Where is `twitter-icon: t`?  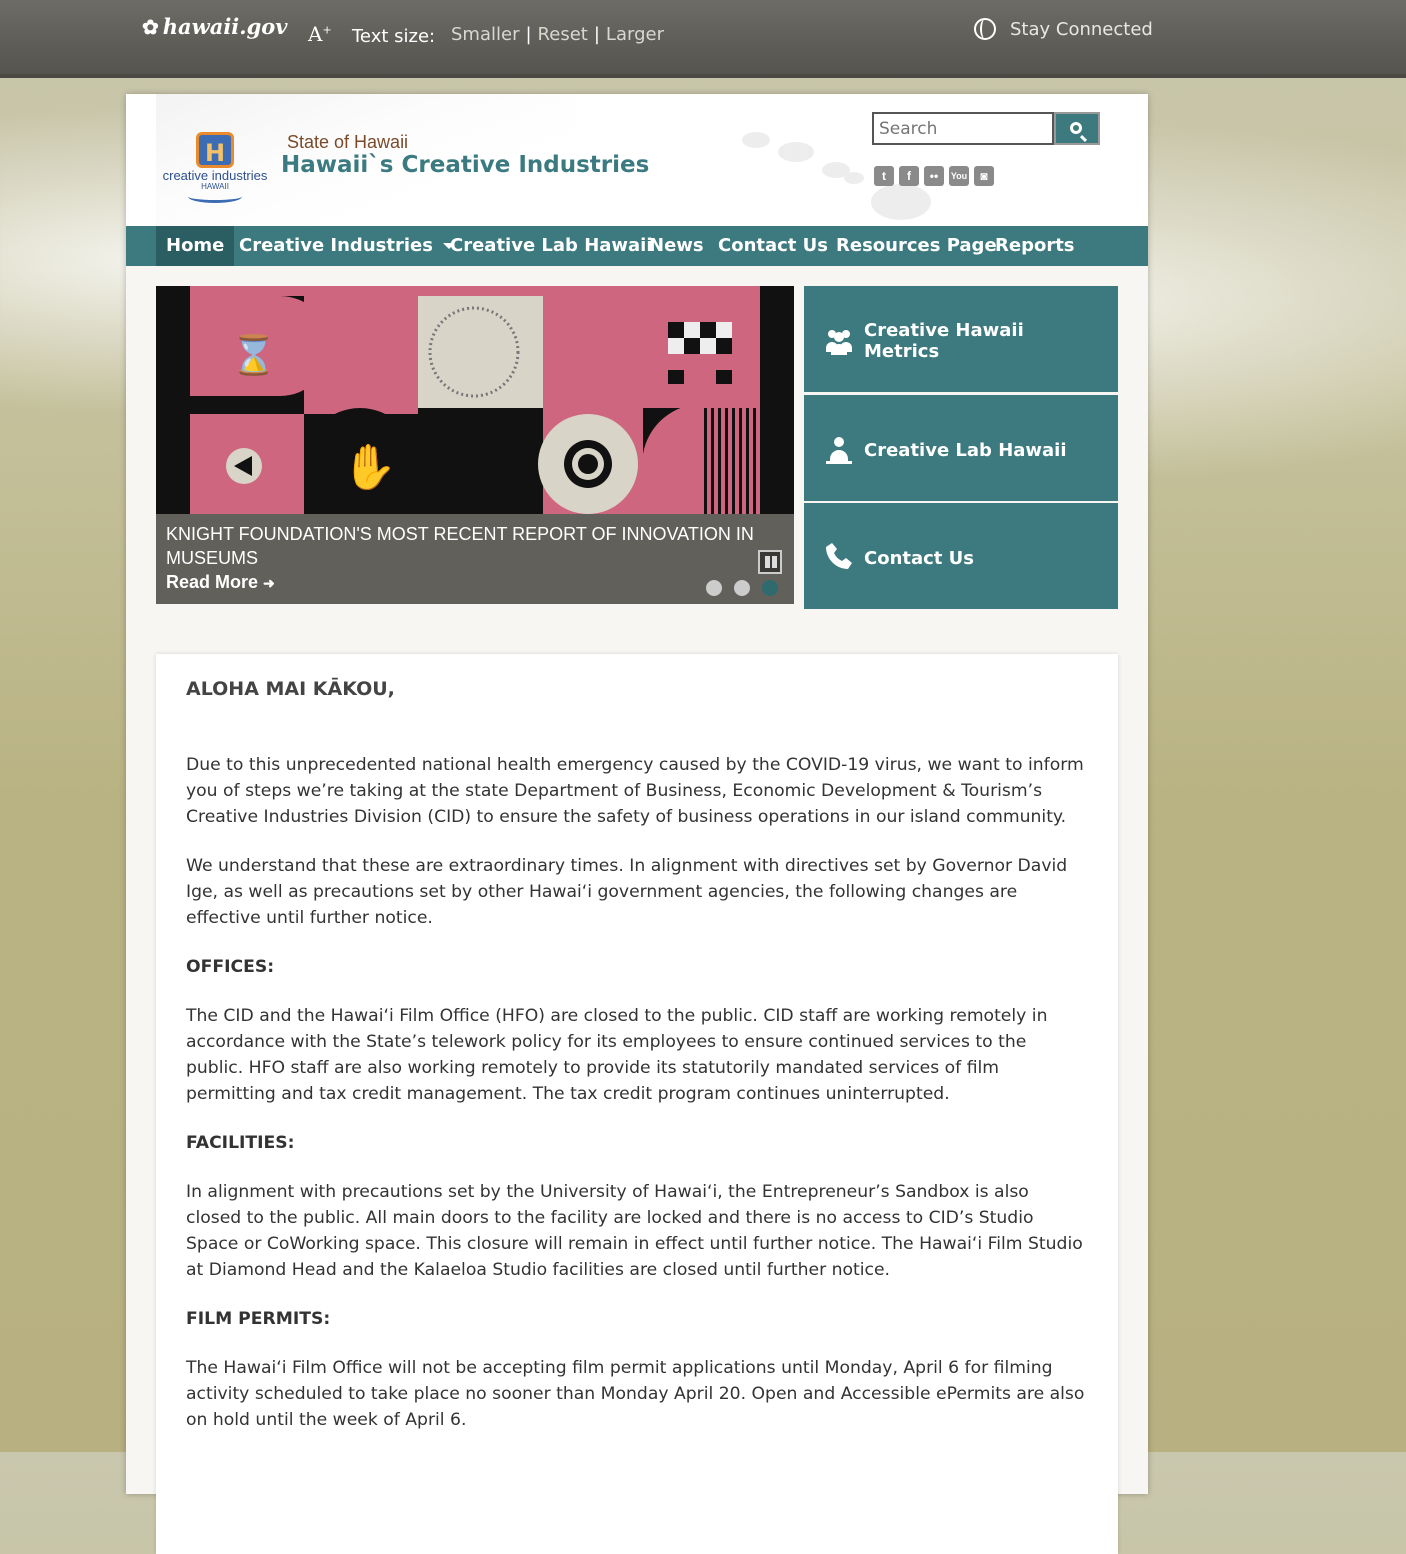 twitter-icon: t is located at coordinates (884, 176).